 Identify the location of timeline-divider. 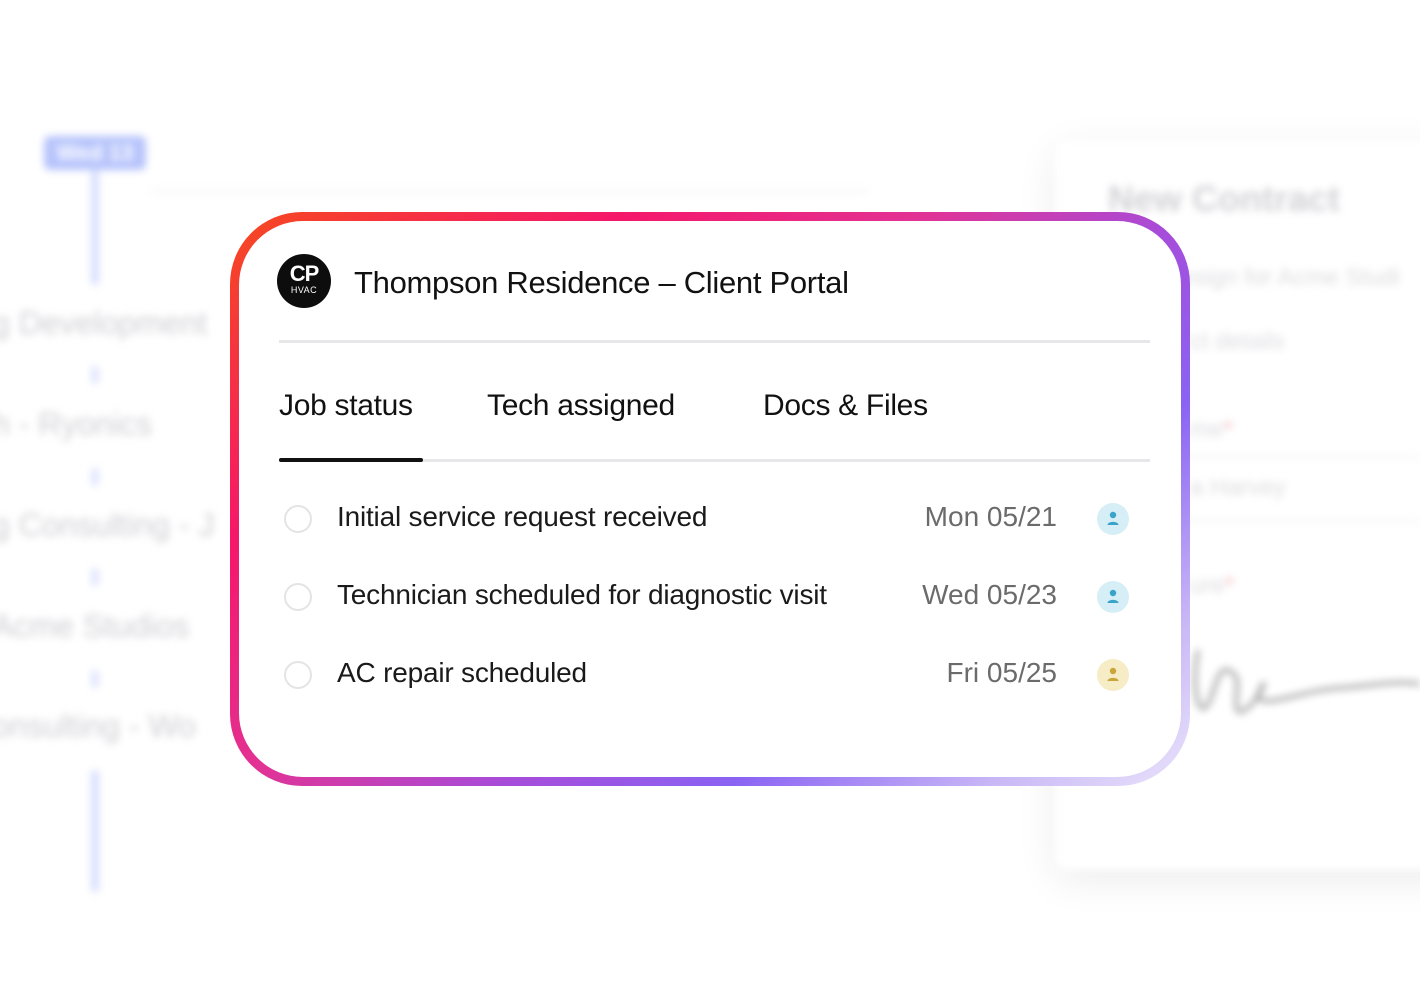
(510, 191).